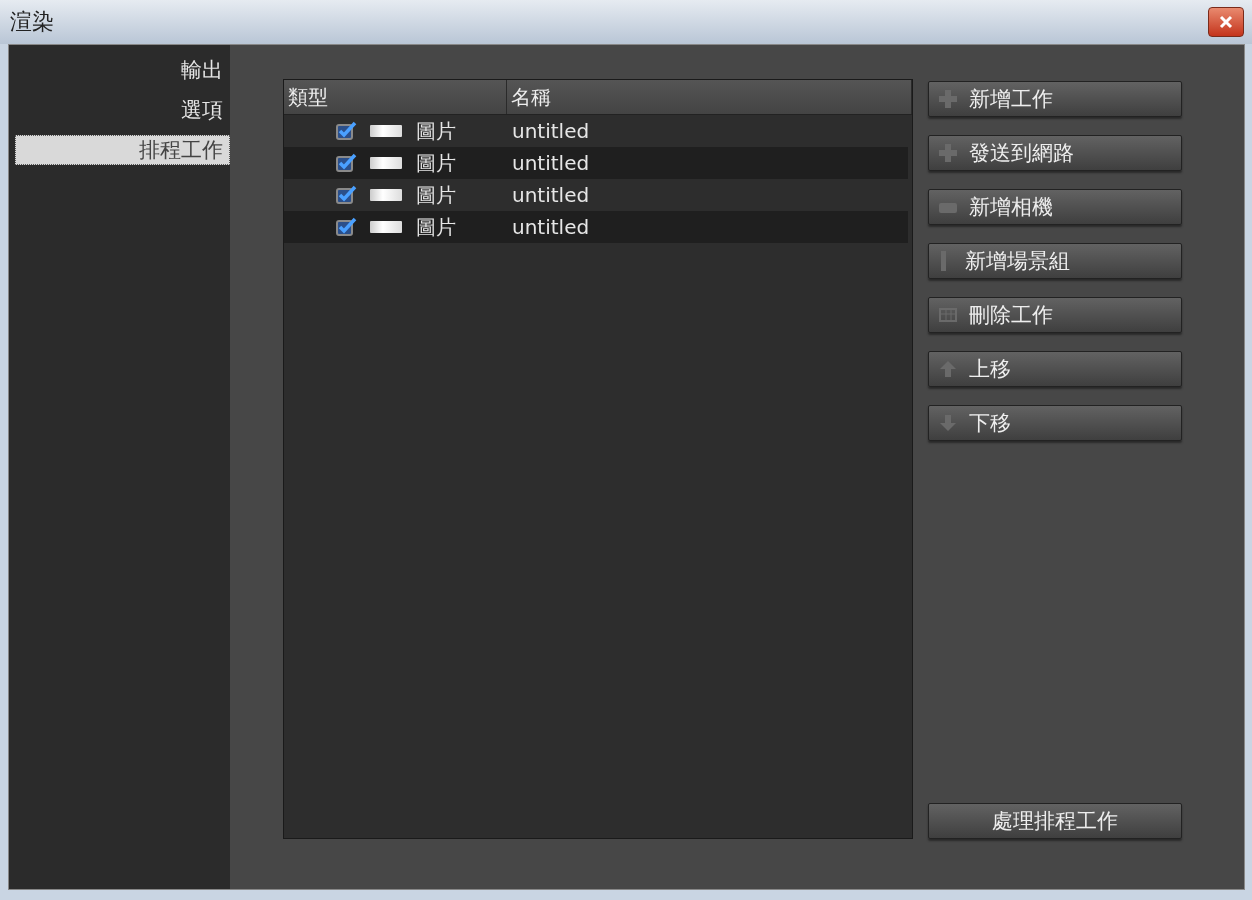 The image size is (1252, 900). I want to click on sidebar-item: 輸出, so click(122, 70).